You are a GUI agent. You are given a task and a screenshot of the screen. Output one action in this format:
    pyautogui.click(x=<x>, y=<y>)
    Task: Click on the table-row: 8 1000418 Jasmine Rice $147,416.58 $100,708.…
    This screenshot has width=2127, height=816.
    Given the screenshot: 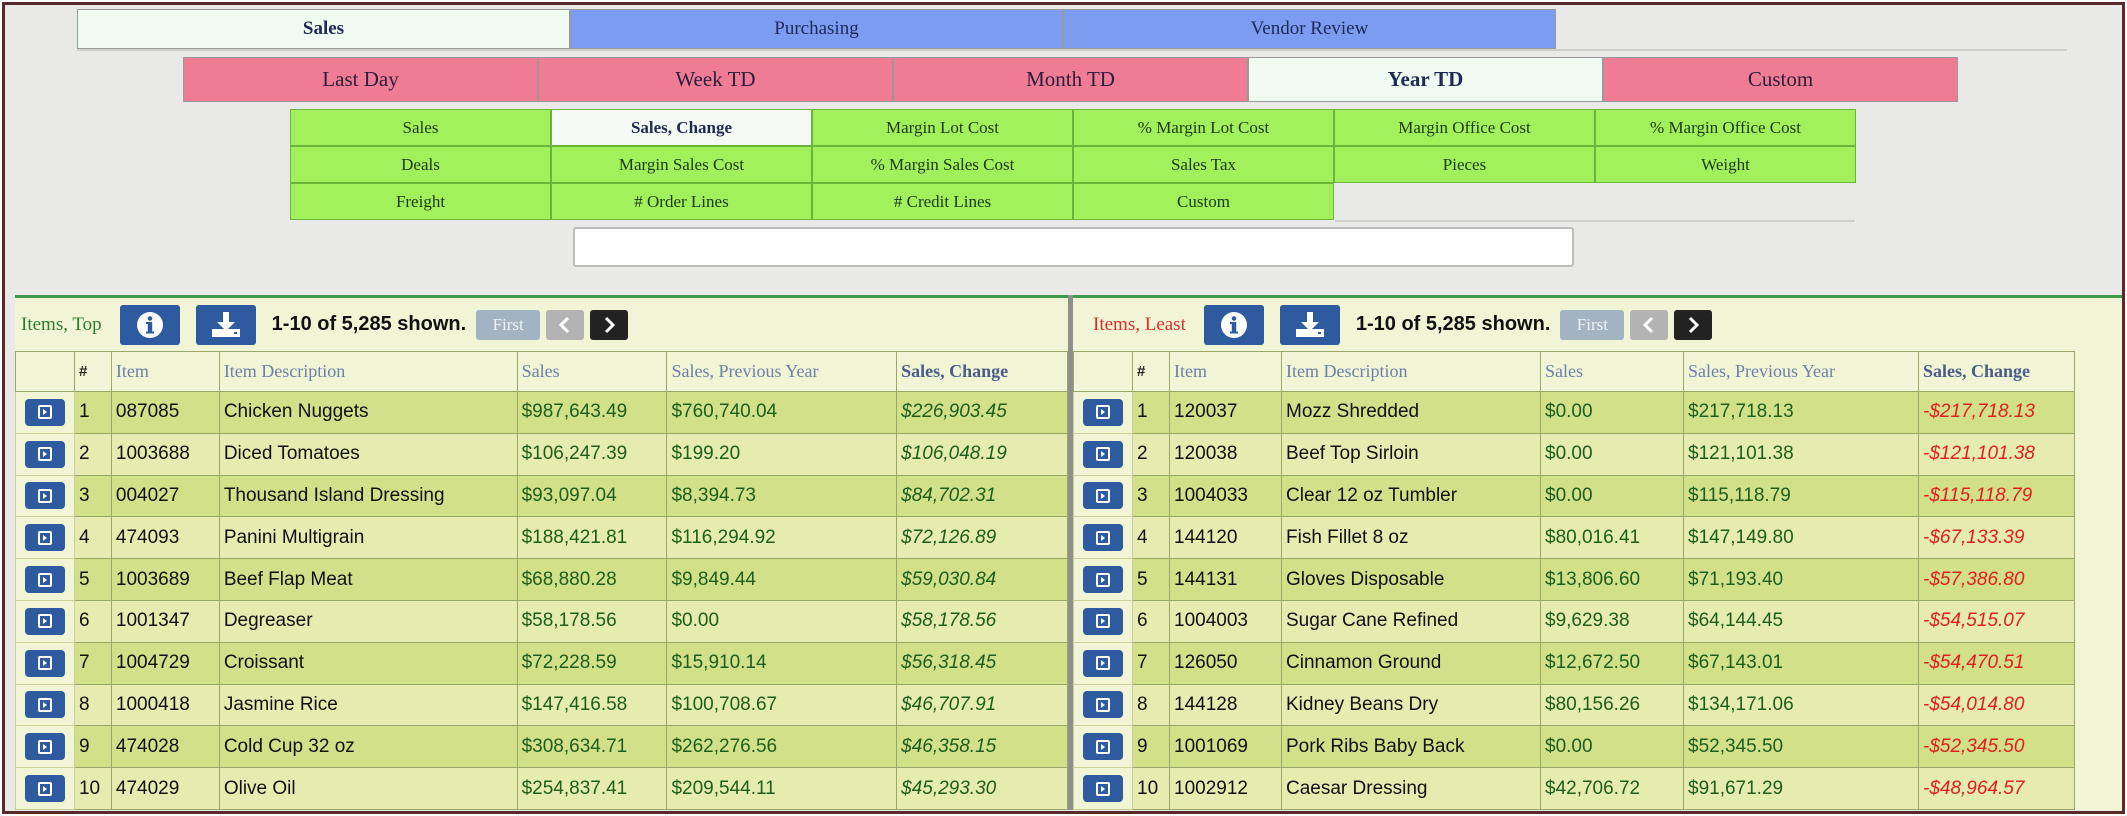 What is the action you would take?
    pyautogui.click(x=541, y=705)
    